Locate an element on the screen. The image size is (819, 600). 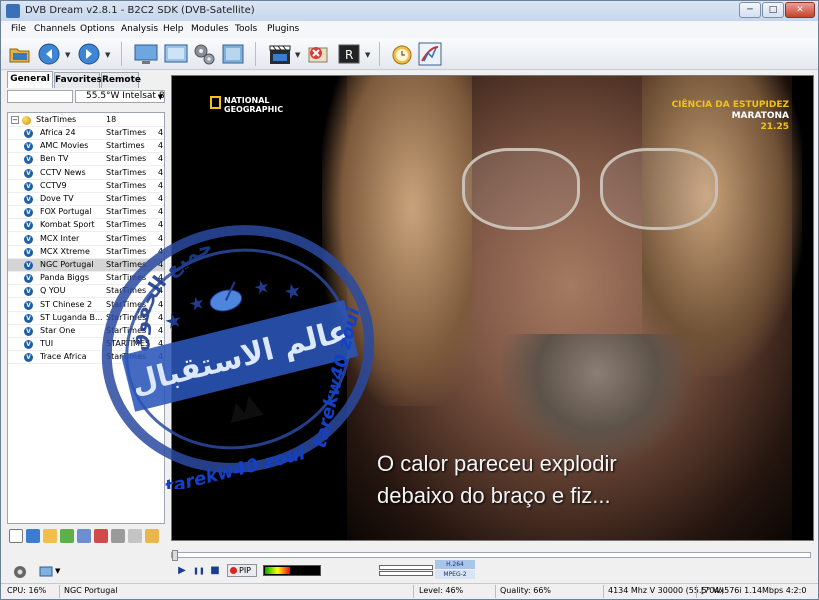
channel-logo-text: NATIONAL GEOGRAPHIC is located at coordinates (254, 105).